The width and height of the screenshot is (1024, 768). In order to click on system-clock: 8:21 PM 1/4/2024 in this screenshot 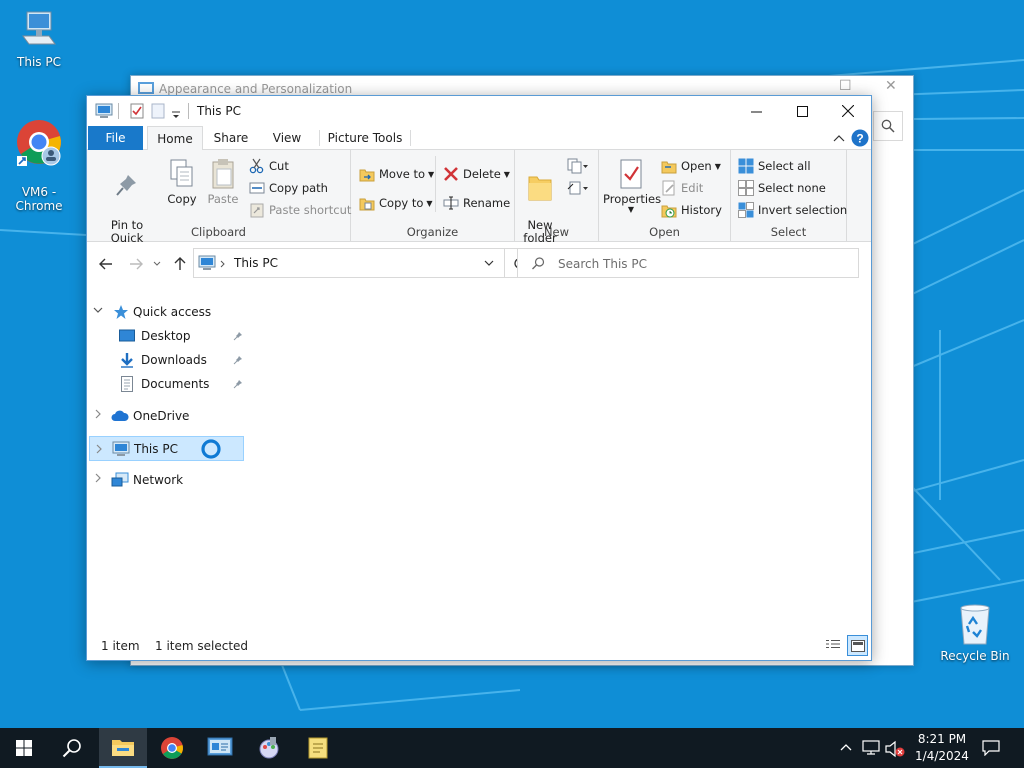, I will do `click(942, 748)`.